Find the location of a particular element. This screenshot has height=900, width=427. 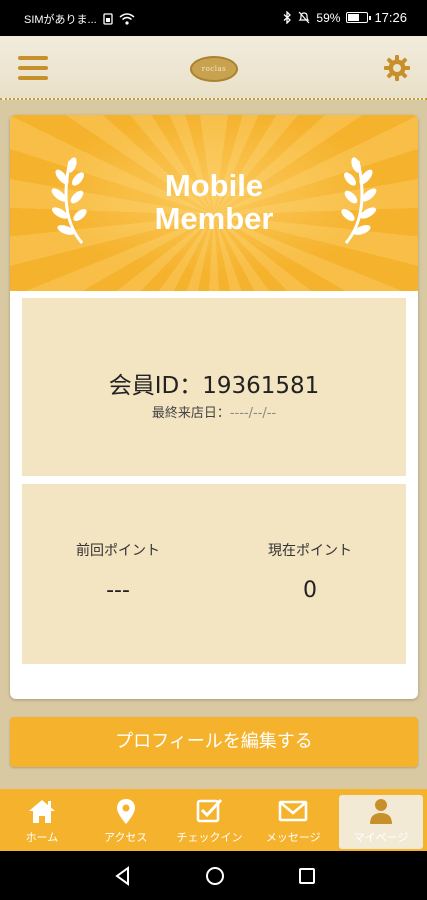

home-circle-icon is located at coordinates (215, 876).